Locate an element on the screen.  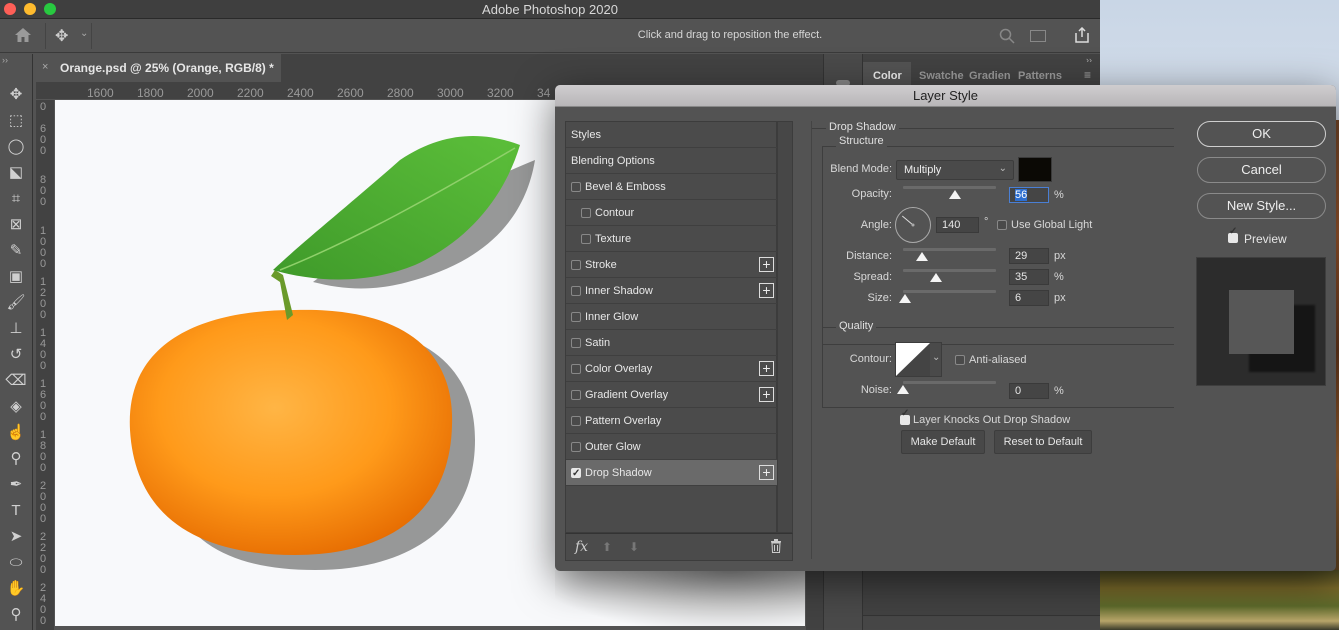
style-item-styles: Styles is located at coordinates (671, 135).